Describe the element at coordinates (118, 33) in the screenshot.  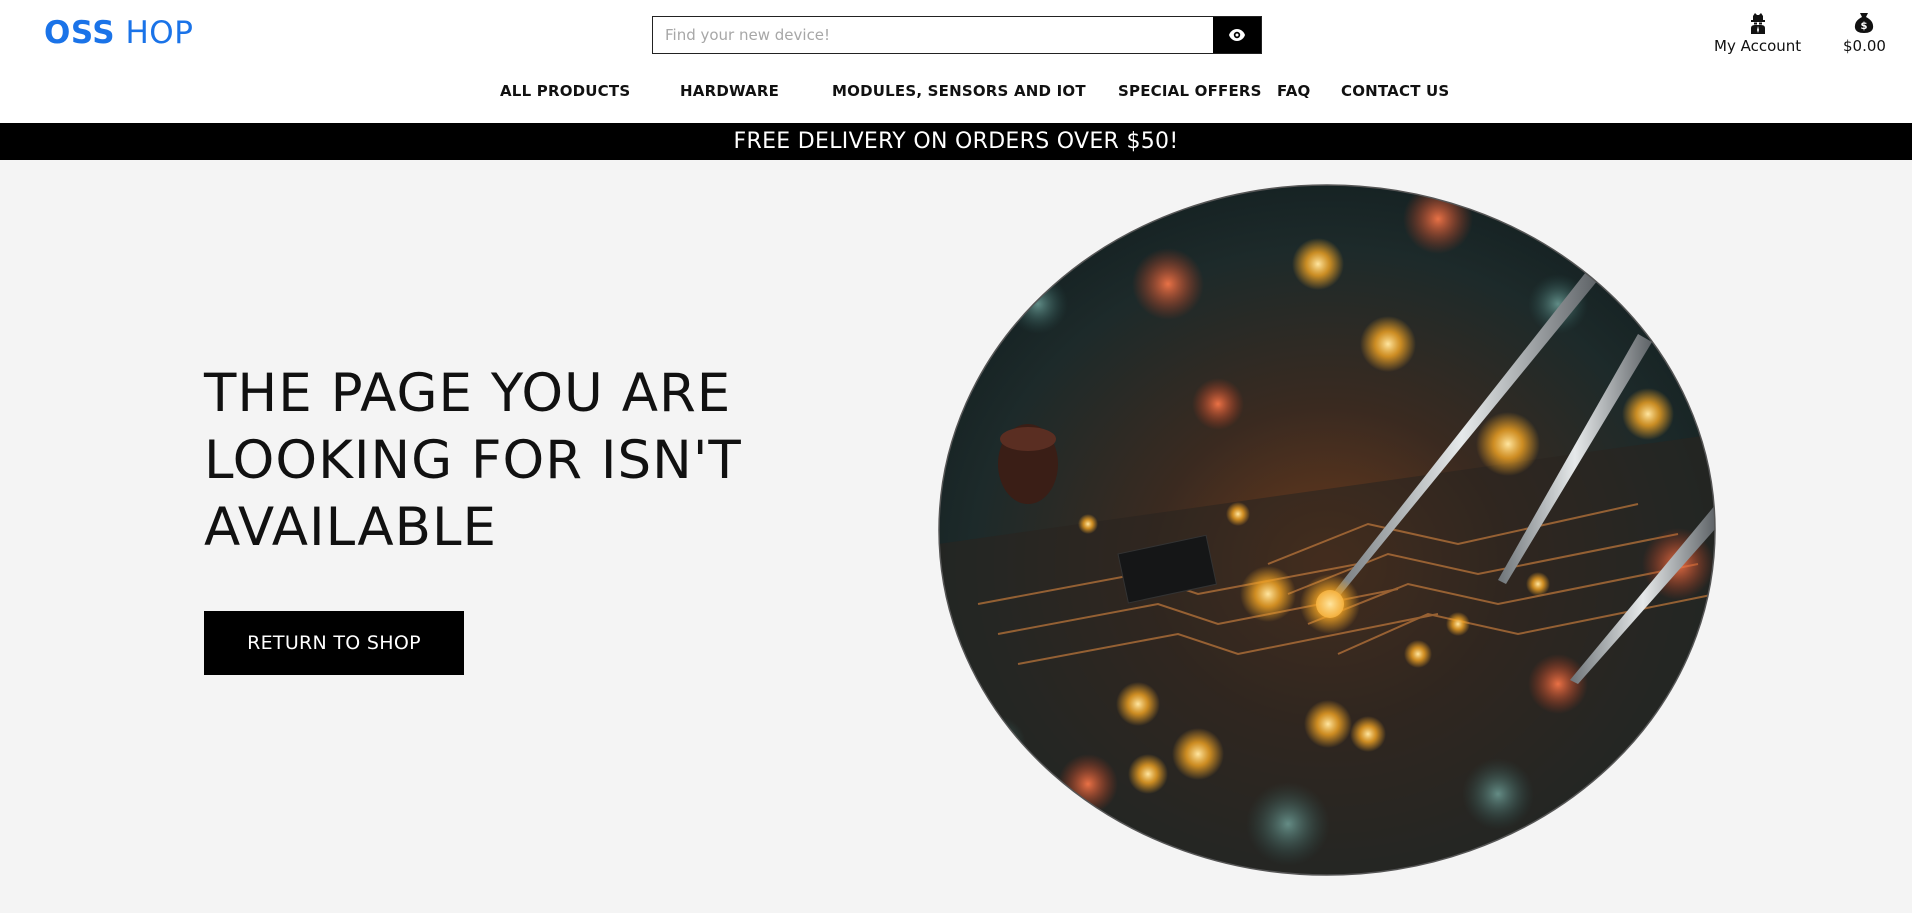
I see `site-logo: OSS HOP` at that location.